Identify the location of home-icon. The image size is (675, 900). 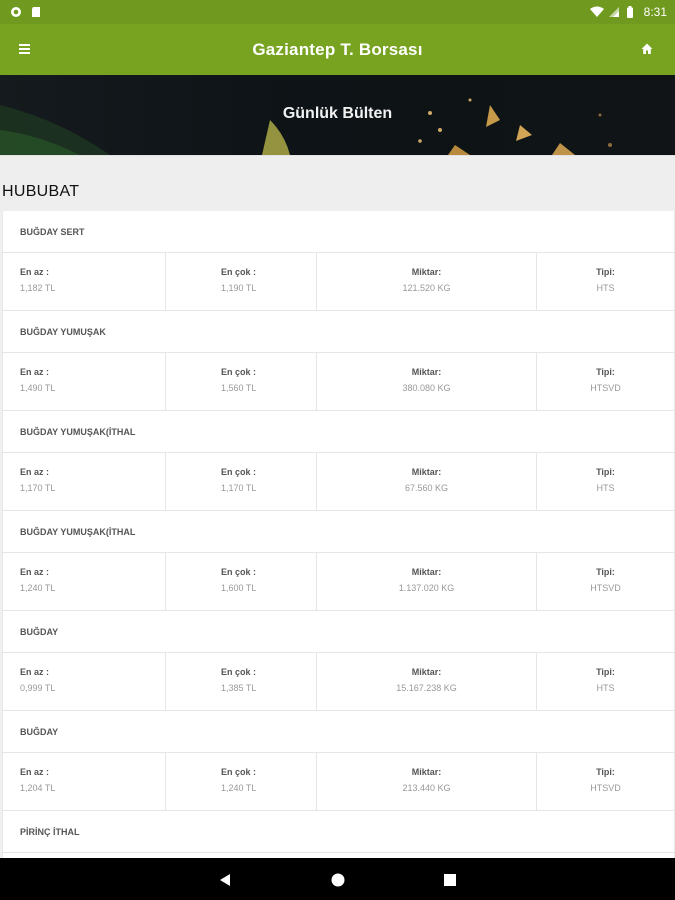
(647, 48).